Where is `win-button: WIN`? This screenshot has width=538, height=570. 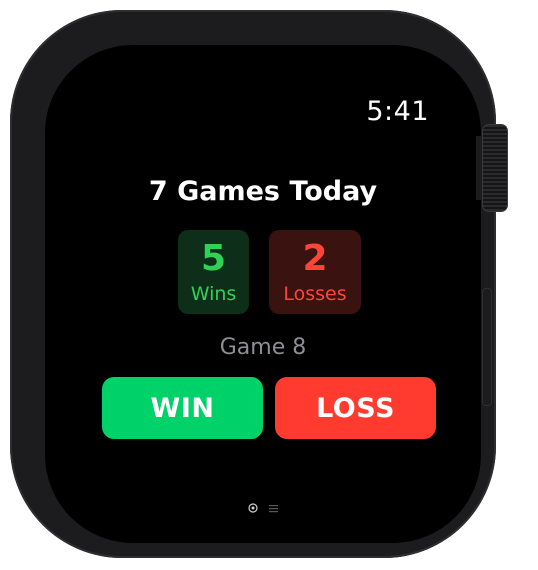
win-button: WIN is located at coordinates (182, 408).